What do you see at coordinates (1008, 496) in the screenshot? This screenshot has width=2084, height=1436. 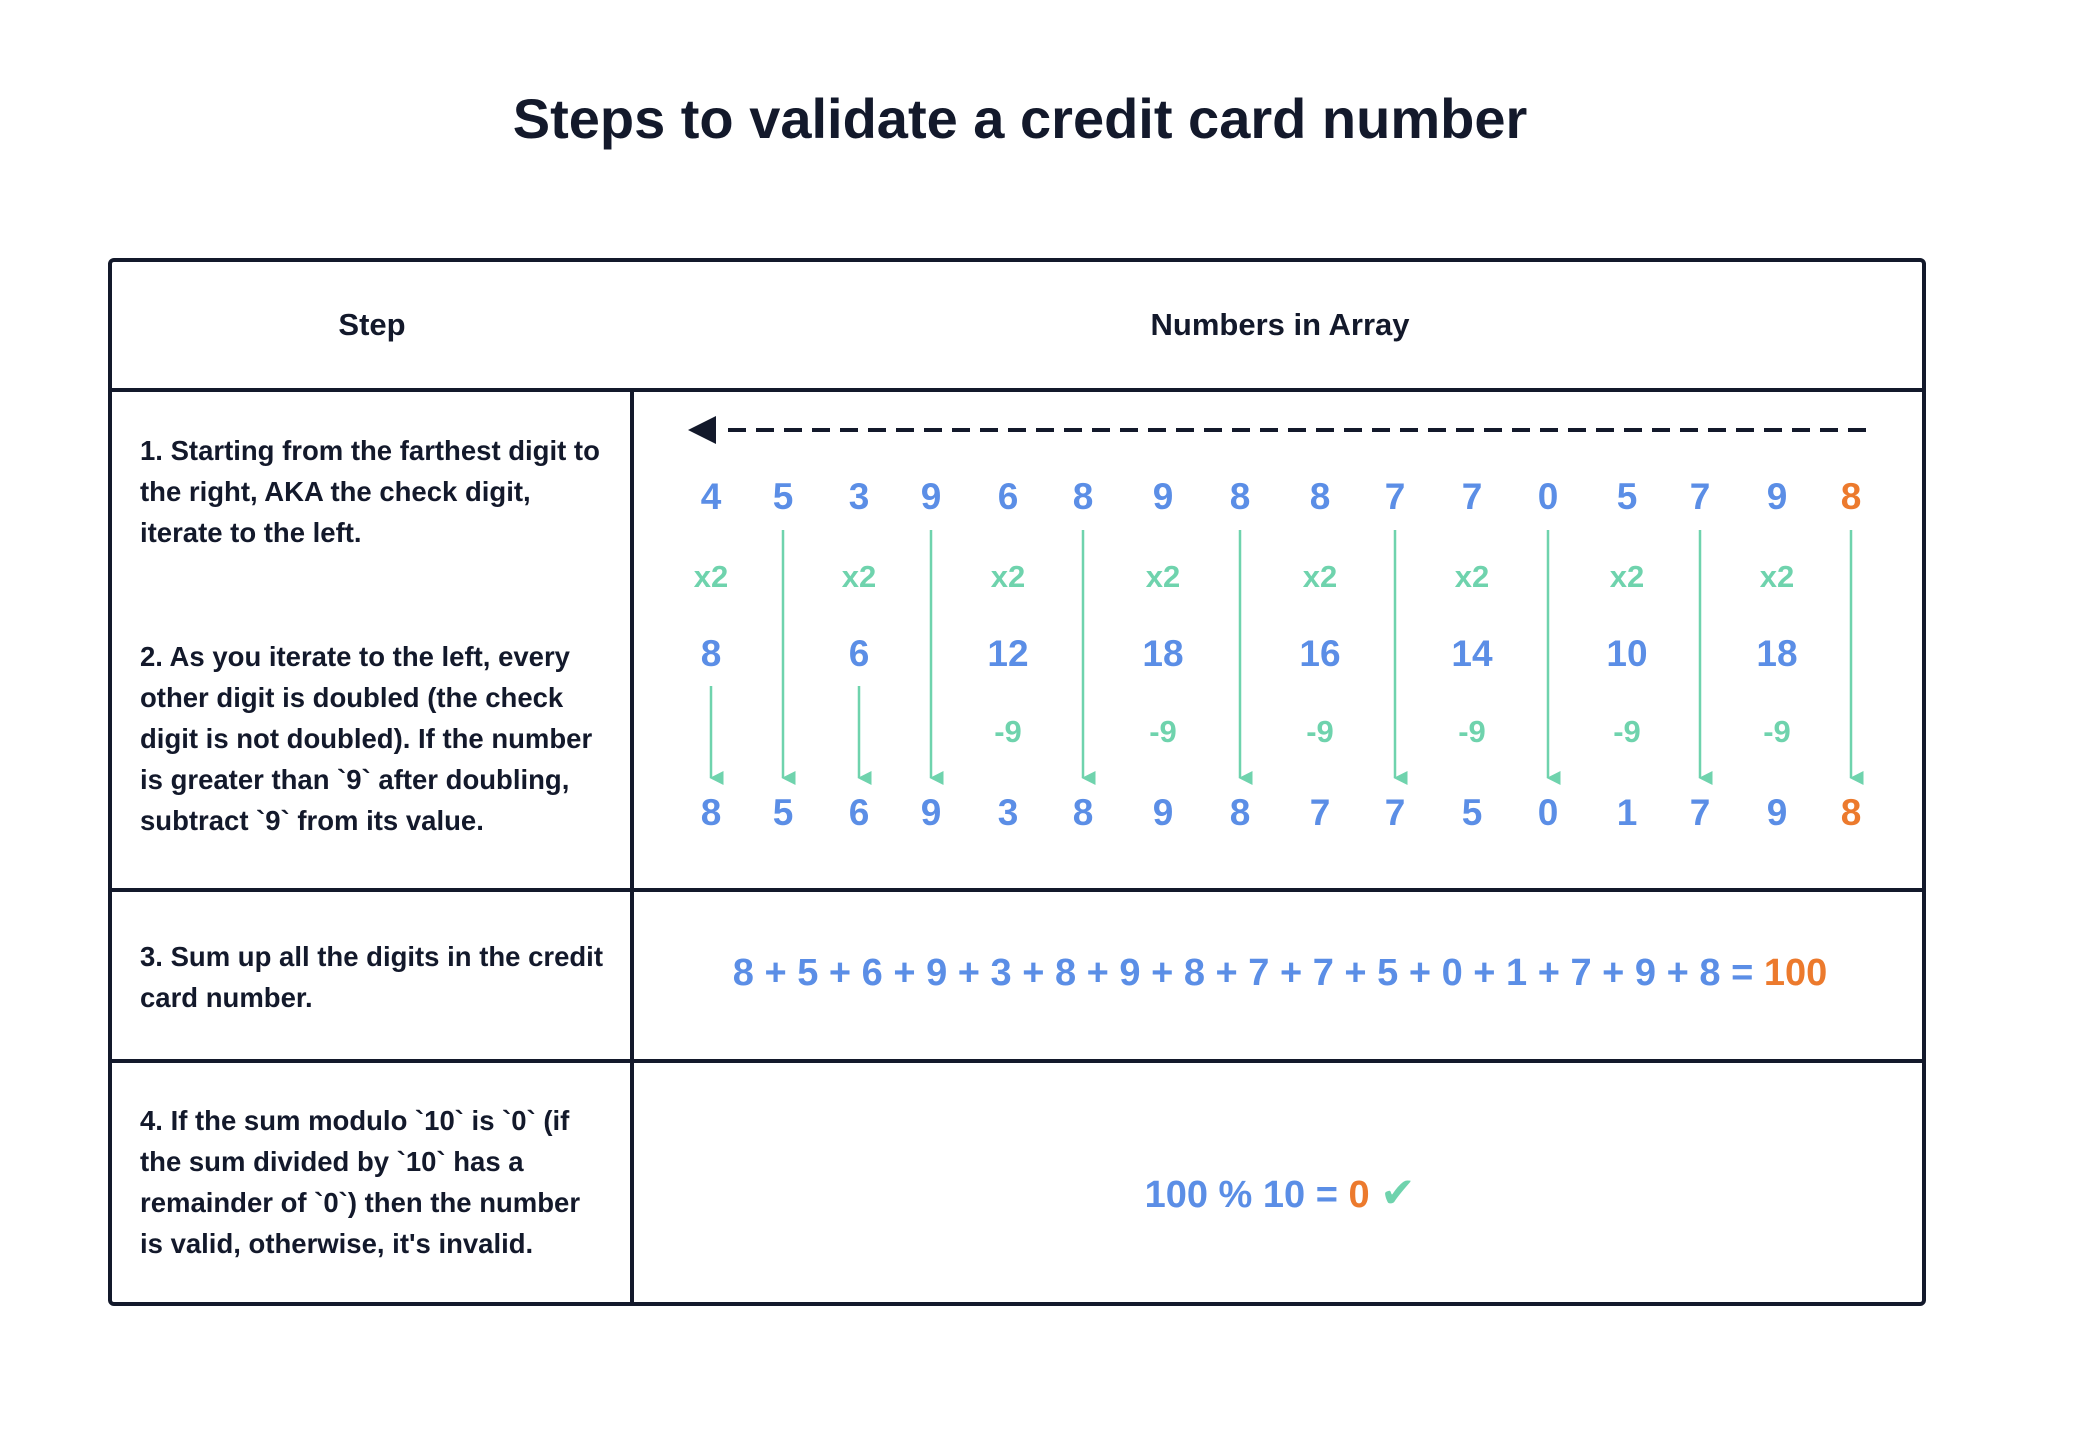 I see `original-digit: 6` at bounding box center [1008, 496].